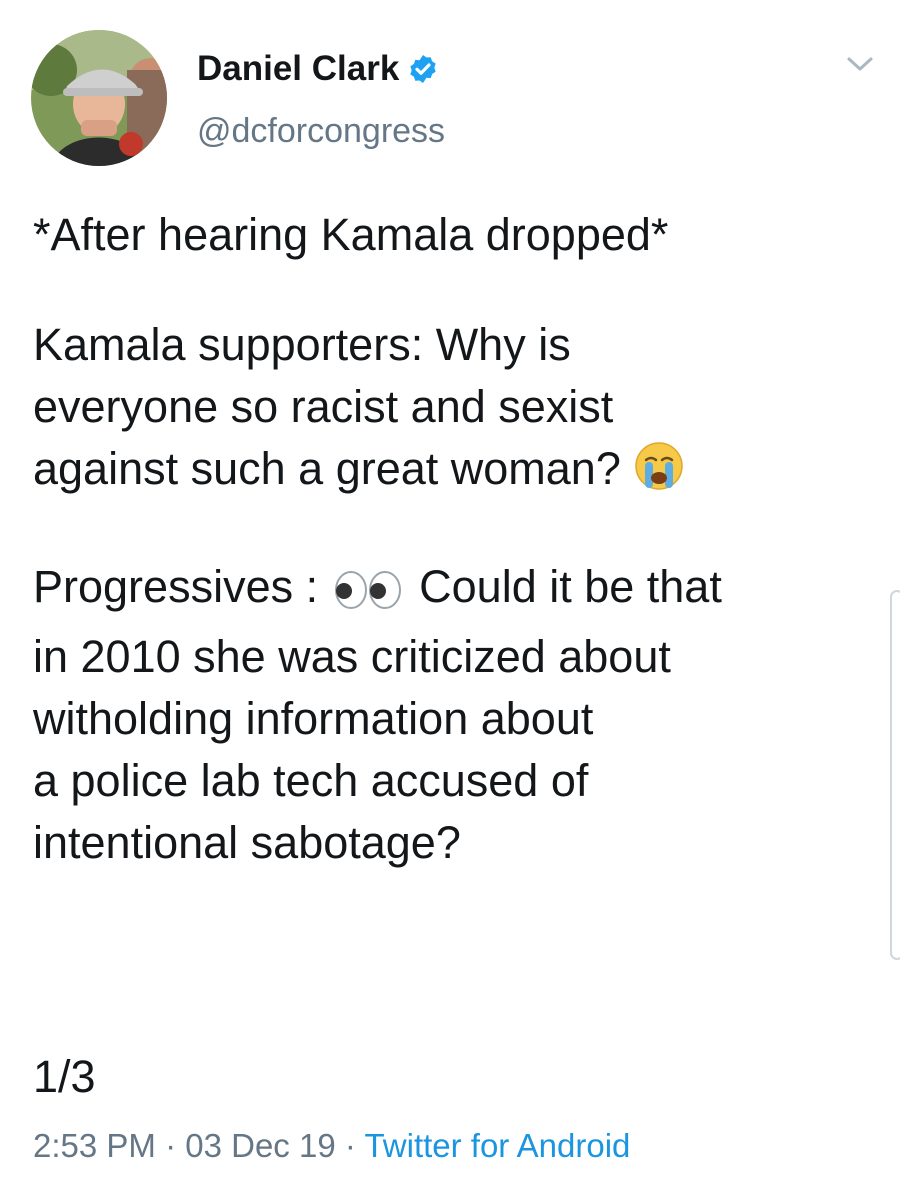 Image resolution: width=900 pixels, height=1200 pixels. I want to click on tweet-line: Progressives : Could it be that, so click(448, 591).